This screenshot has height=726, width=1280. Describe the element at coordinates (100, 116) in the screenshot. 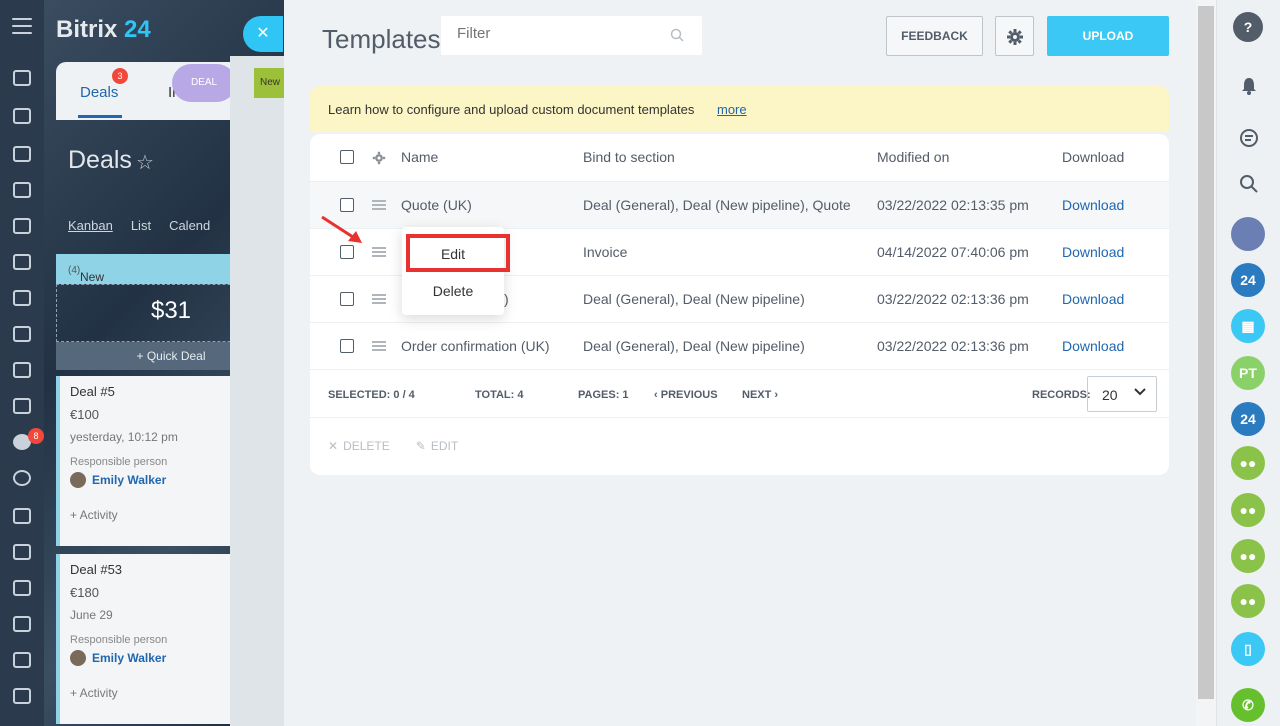

I see `tab-underline` at that location.